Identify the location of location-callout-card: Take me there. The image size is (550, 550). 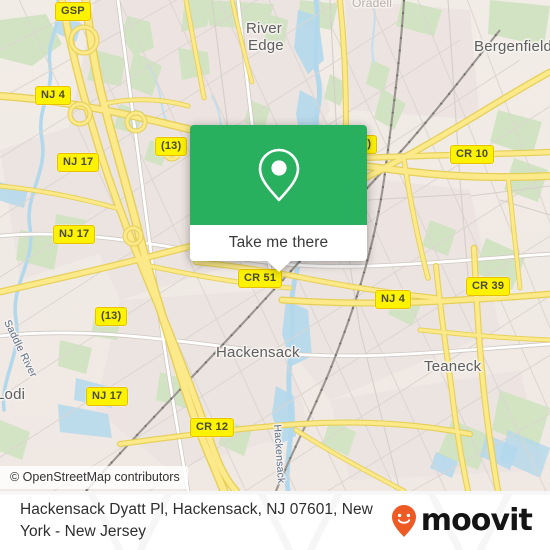
(278, 198).